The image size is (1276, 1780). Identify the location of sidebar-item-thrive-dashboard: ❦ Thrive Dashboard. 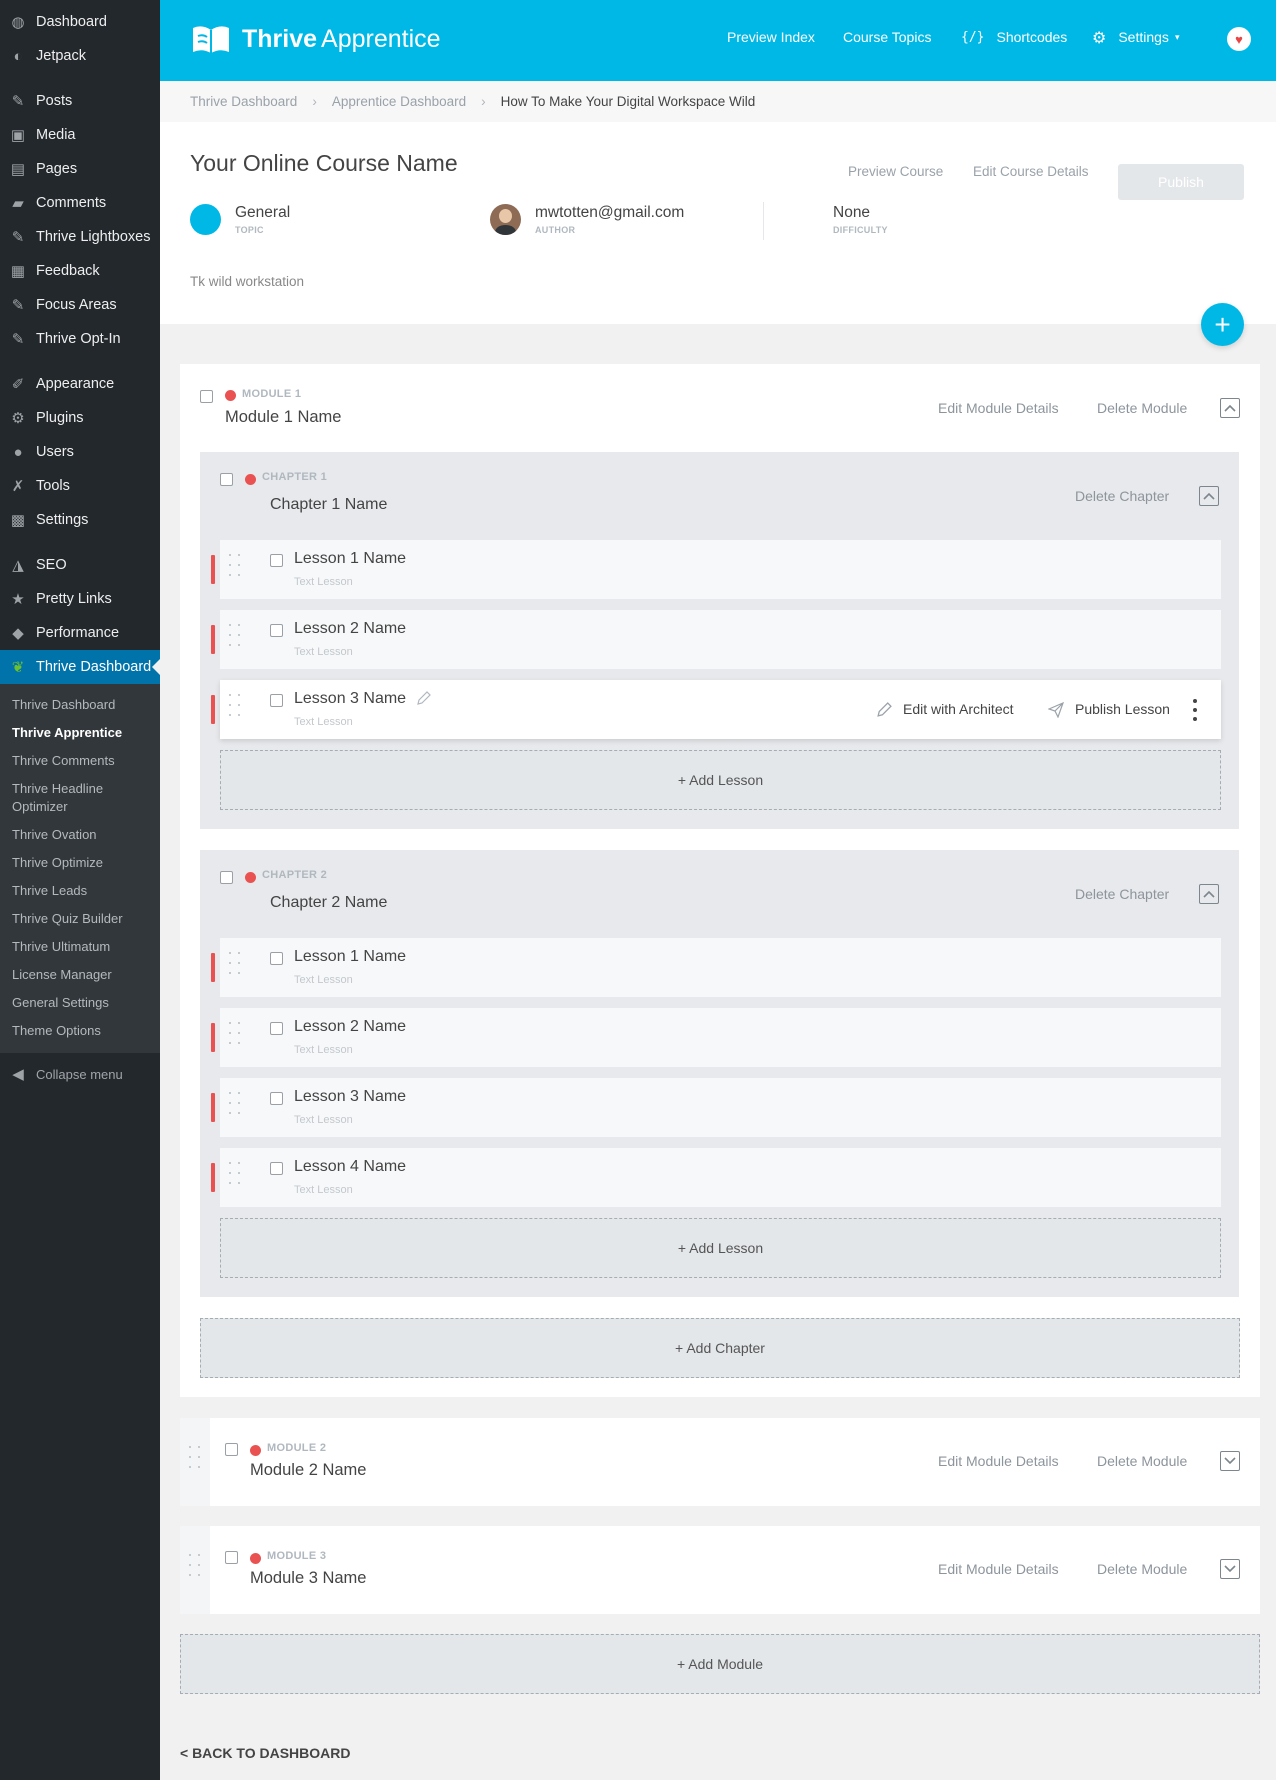
(80, 667).